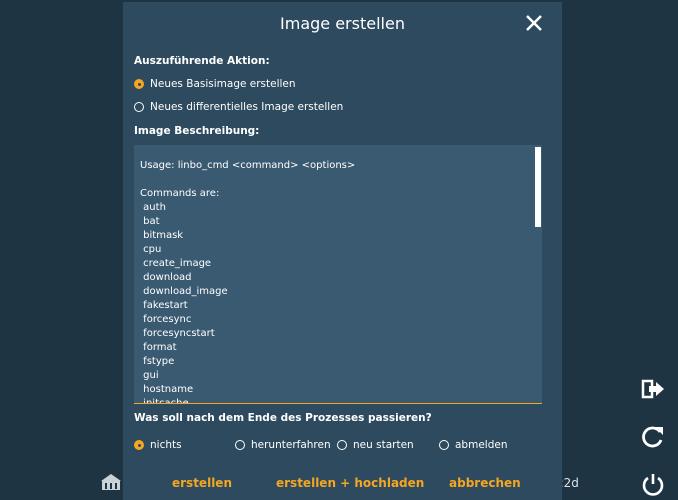 The width and height of the screenshot is (678, 500). I want to click on after-option-label: abmelden, so click(481, 445).